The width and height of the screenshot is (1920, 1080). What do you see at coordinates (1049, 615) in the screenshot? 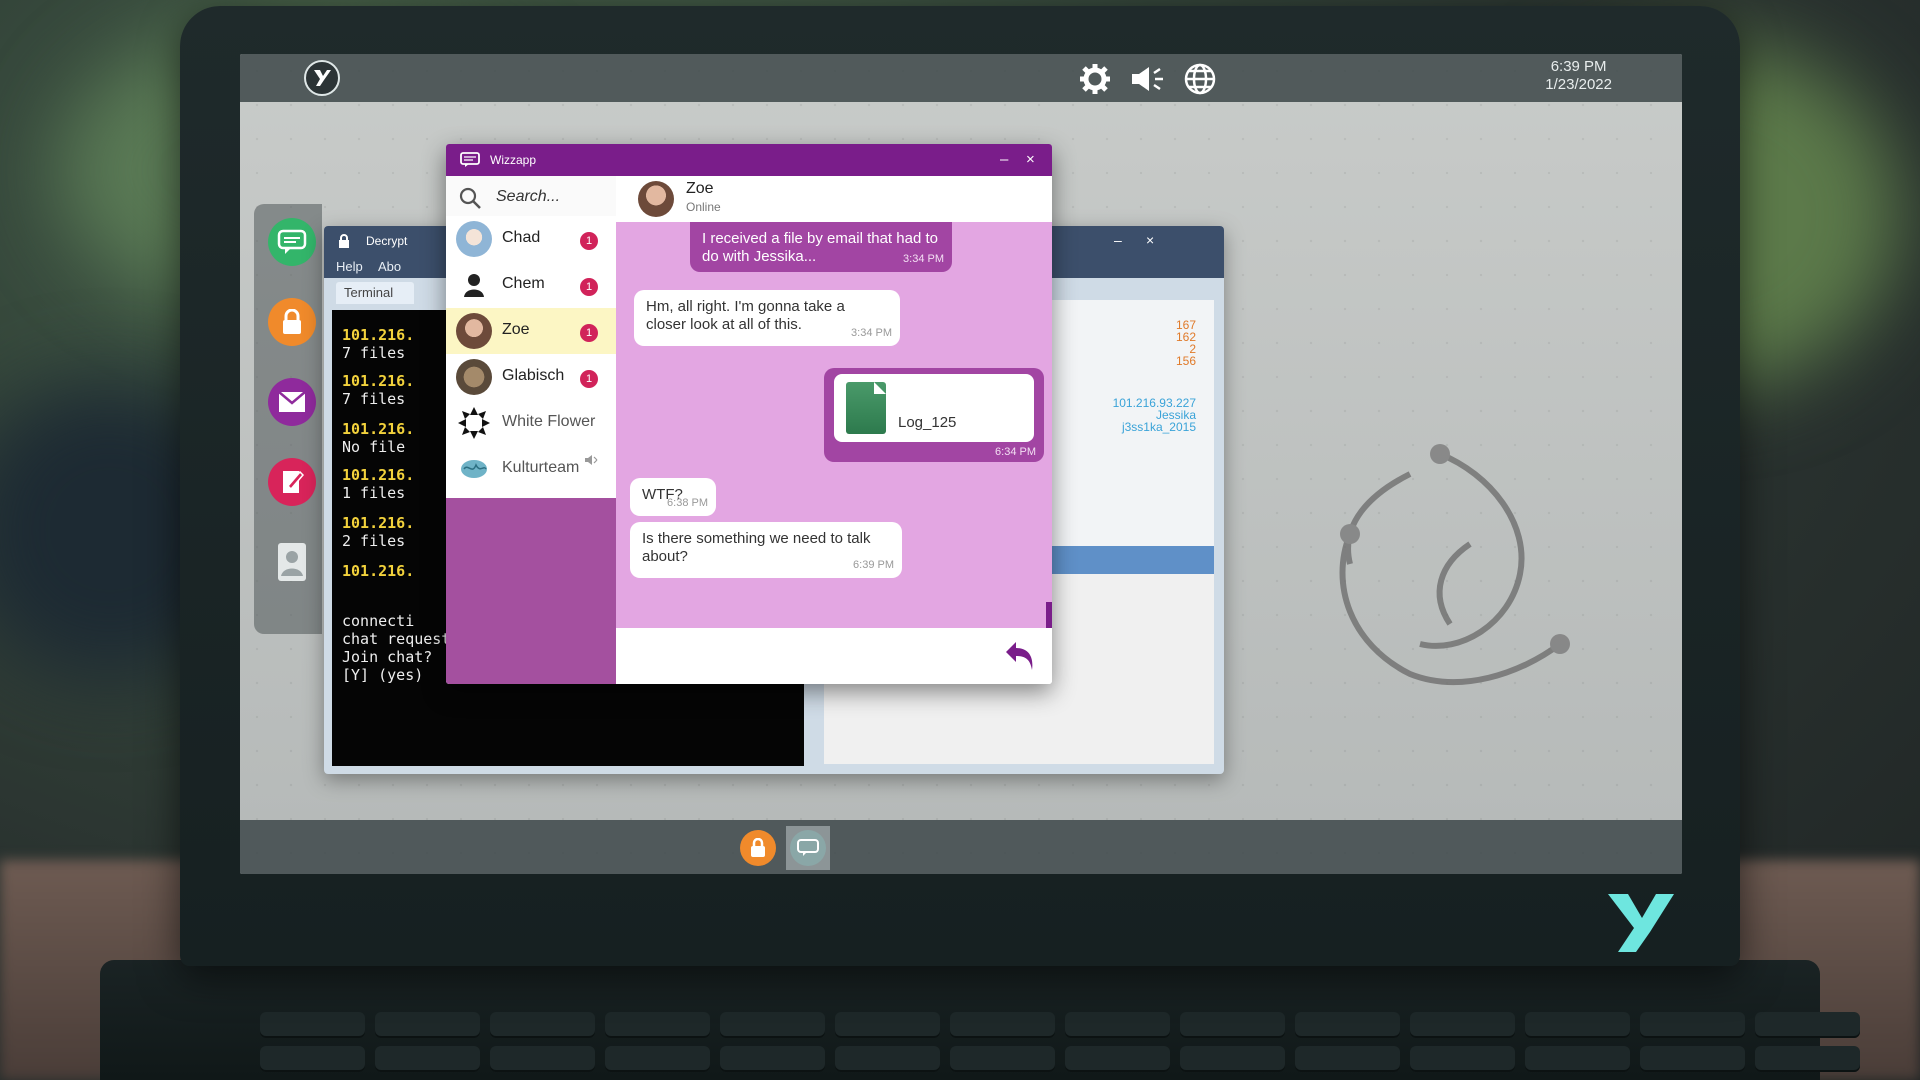
I see `chat-scrollbar` at bounding box center [1049, 615].